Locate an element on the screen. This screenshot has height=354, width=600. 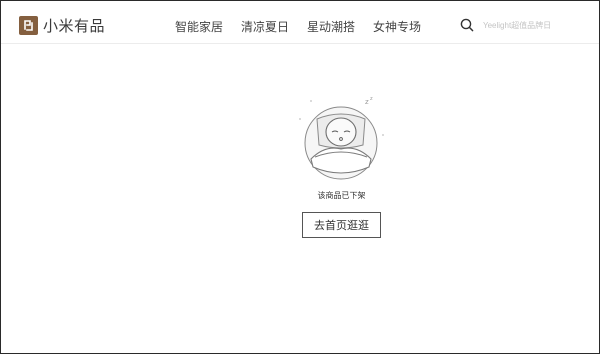
brand-logo: 小米有品 is located at coordinates (62, 25).